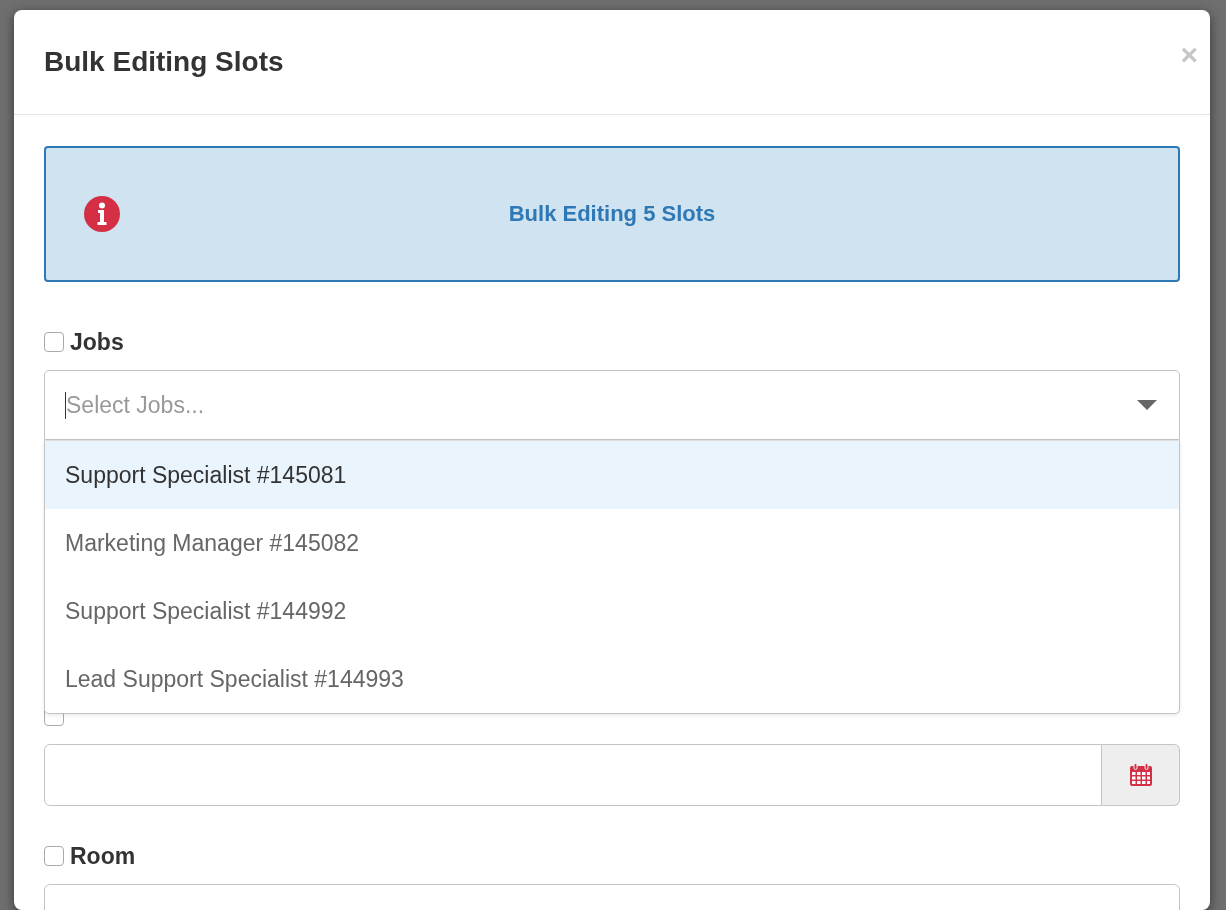 Image resolution: width=1226 pixels, height=910 pixels. What do you see at coordinates (612, 611) in the screenshot?
I see `dropdown-option: Support Specialist #144992` at bounding box center [612, 611].